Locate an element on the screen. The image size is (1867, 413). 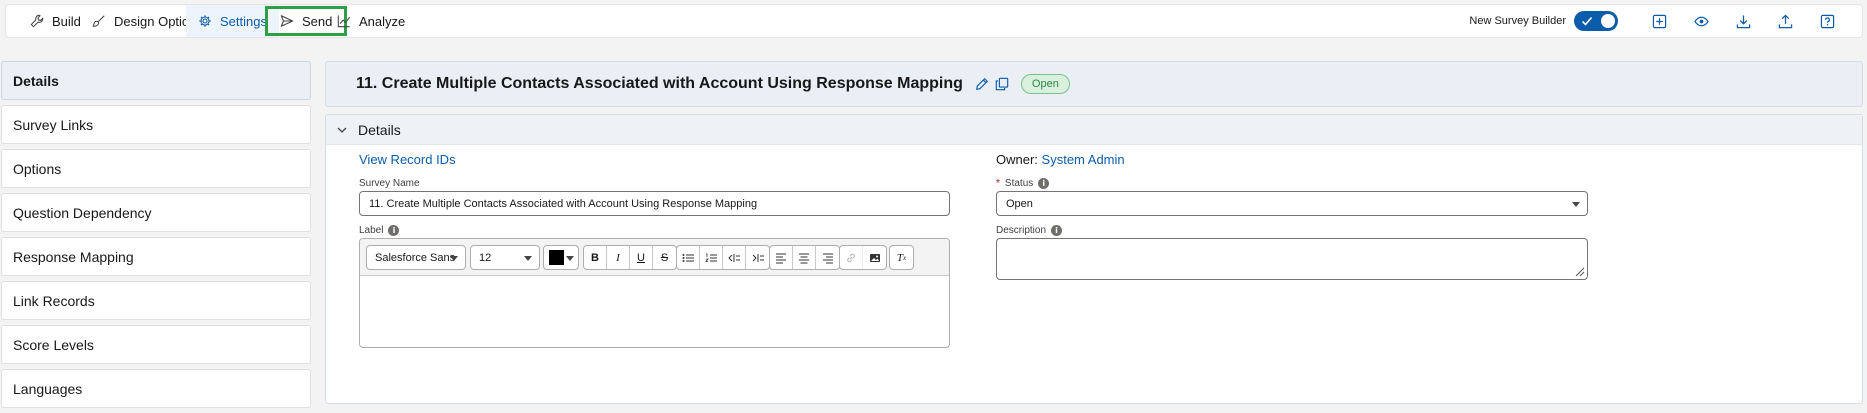
numbered-list-icon is located at coordinates (711, 257).